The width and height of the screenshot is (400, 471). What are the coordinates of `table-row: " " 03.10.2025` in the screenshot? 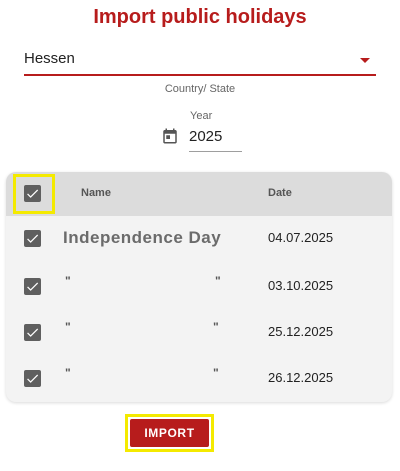 It's located at (199, 287).